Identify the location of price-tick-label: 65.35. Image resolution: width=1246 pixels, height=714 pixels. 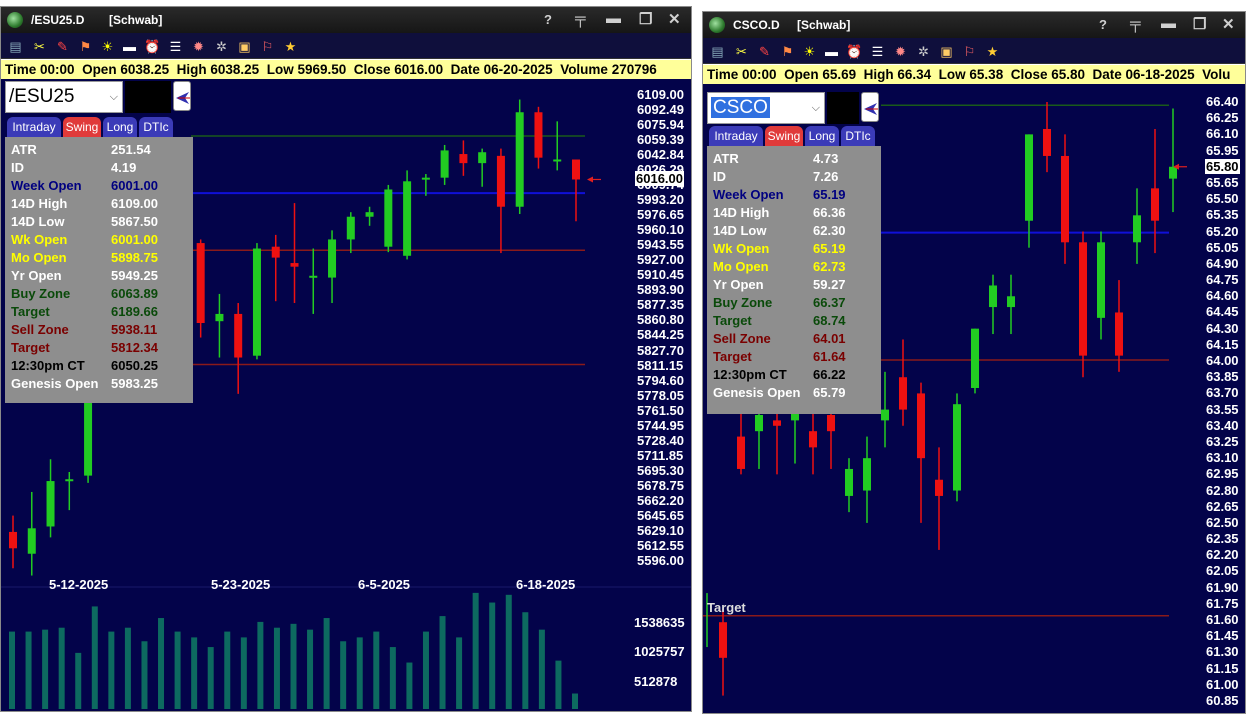
(1222, 215).